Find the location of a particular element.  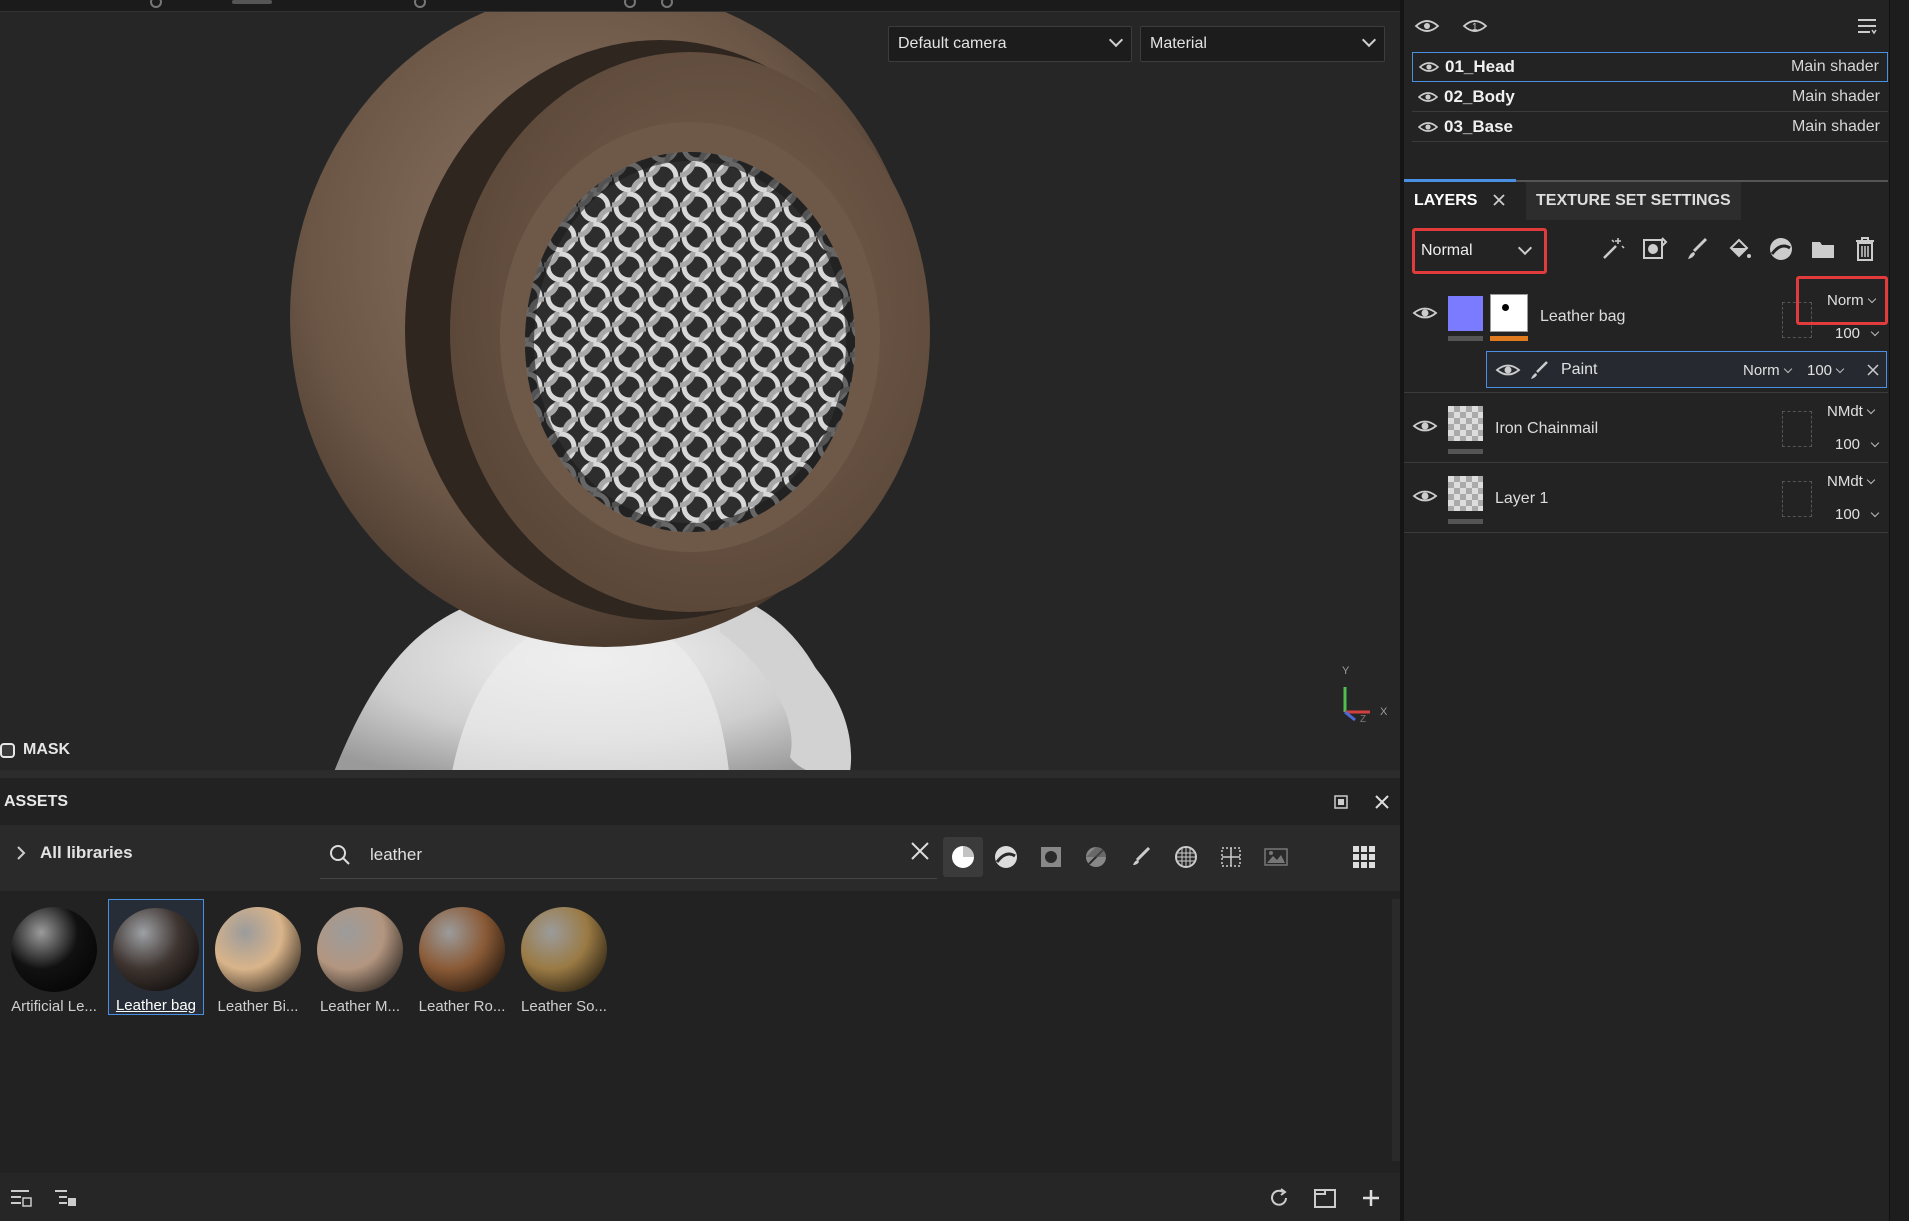

assets-scrollbar is located at coordinates (1396, 1030).